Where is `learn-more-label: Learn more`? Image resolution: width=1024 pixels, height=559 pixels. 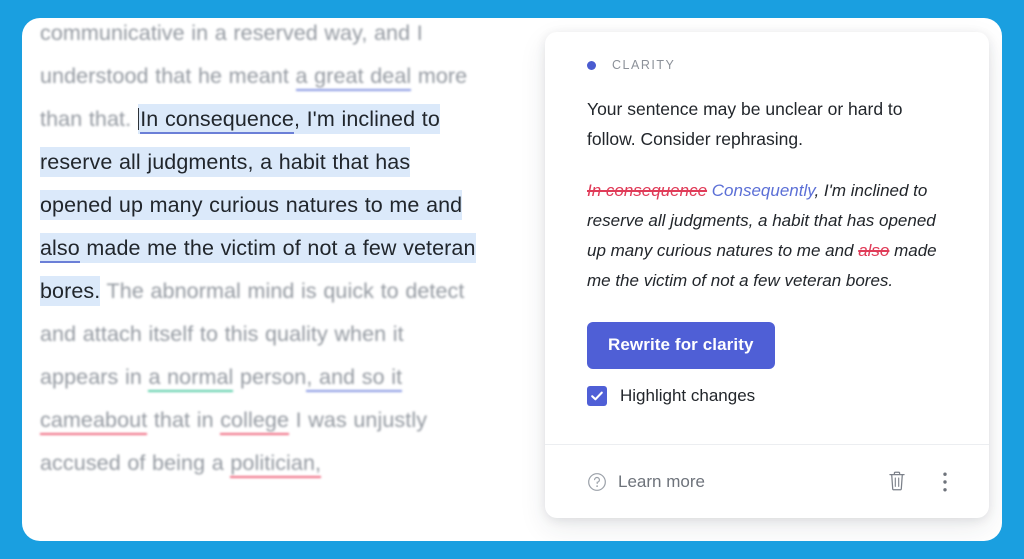 learn-more-label: Learn more is located at coordinates (661, 481).